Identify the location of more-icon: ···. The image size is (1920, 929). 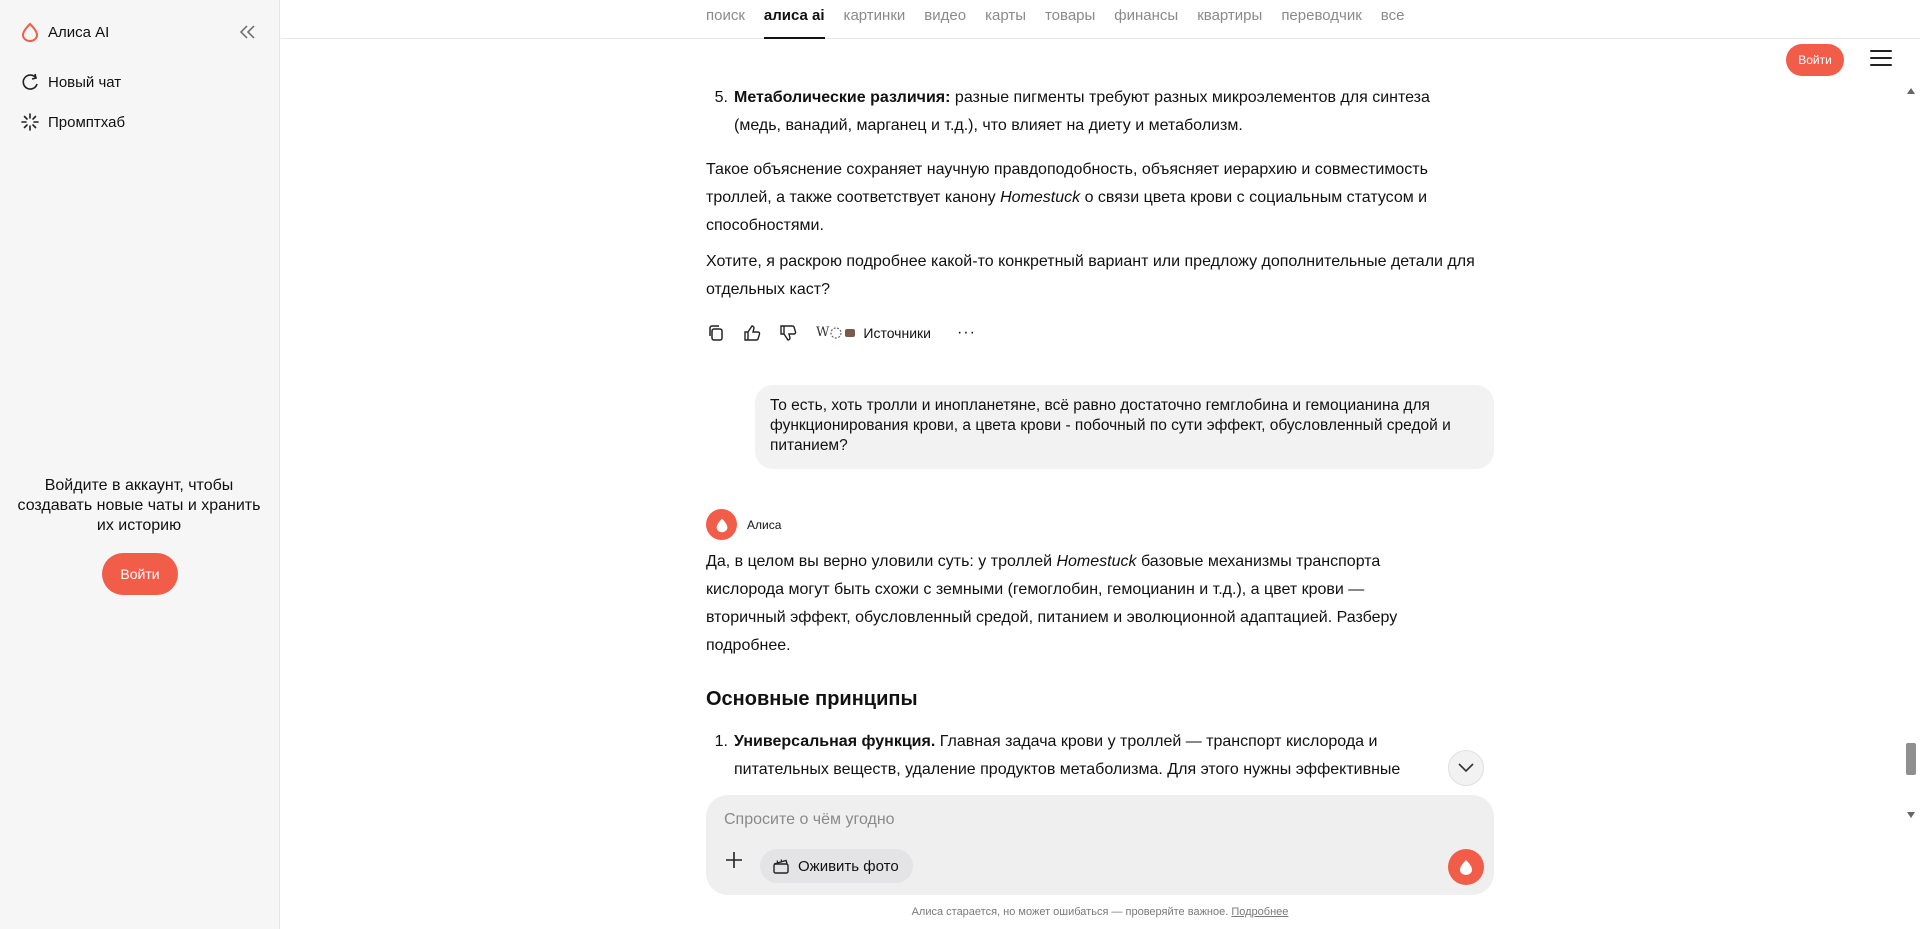
(966, 333).